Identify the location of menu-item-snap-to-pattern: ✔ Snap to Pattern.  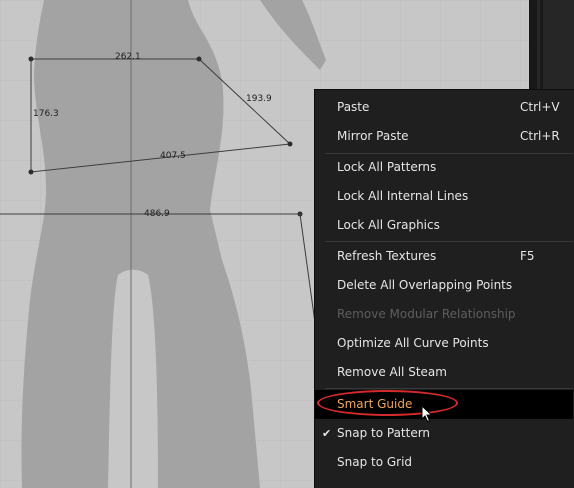
(444, 433).